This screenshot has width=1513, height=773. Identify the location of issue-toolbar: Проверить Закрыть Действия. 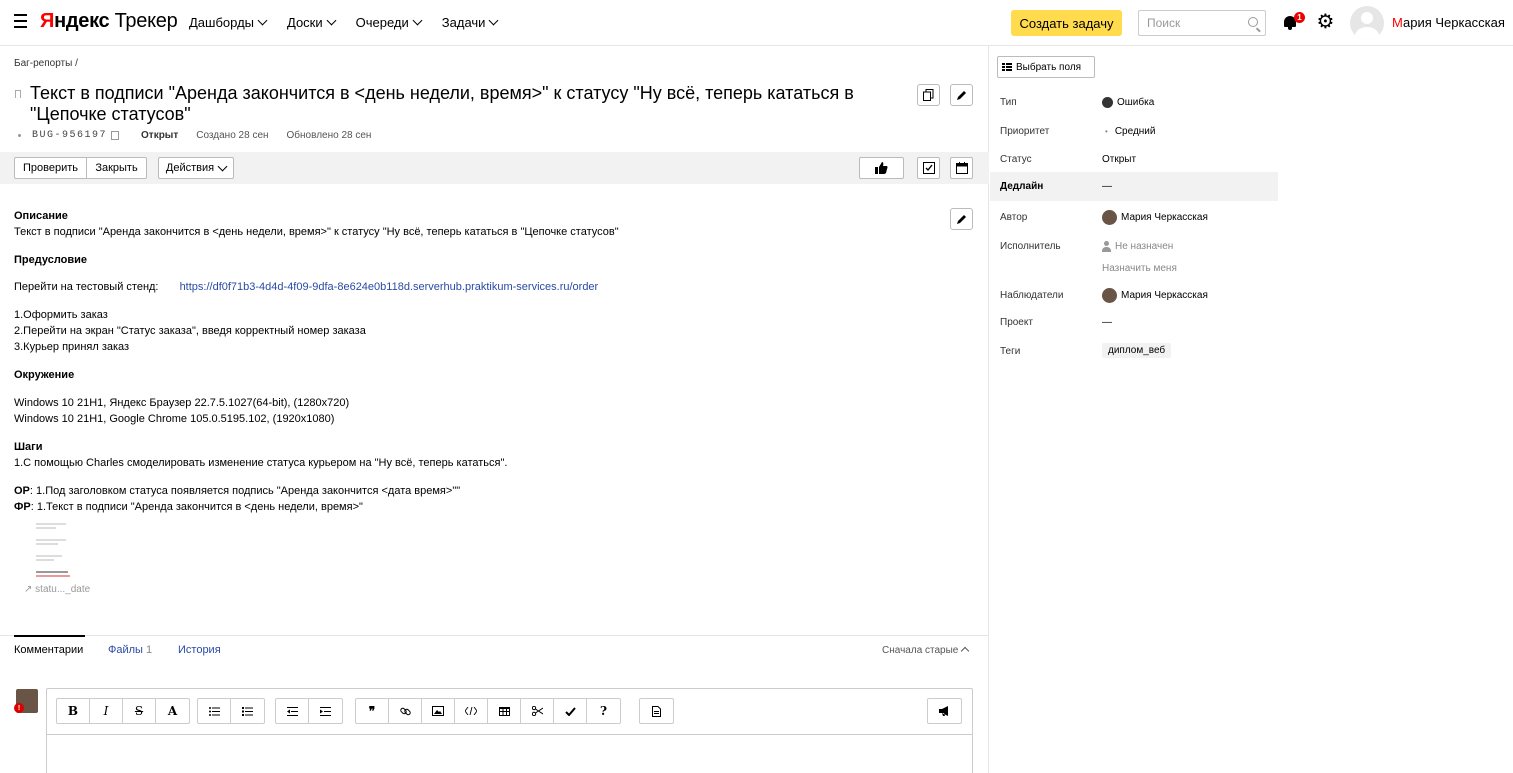
(494, 168).